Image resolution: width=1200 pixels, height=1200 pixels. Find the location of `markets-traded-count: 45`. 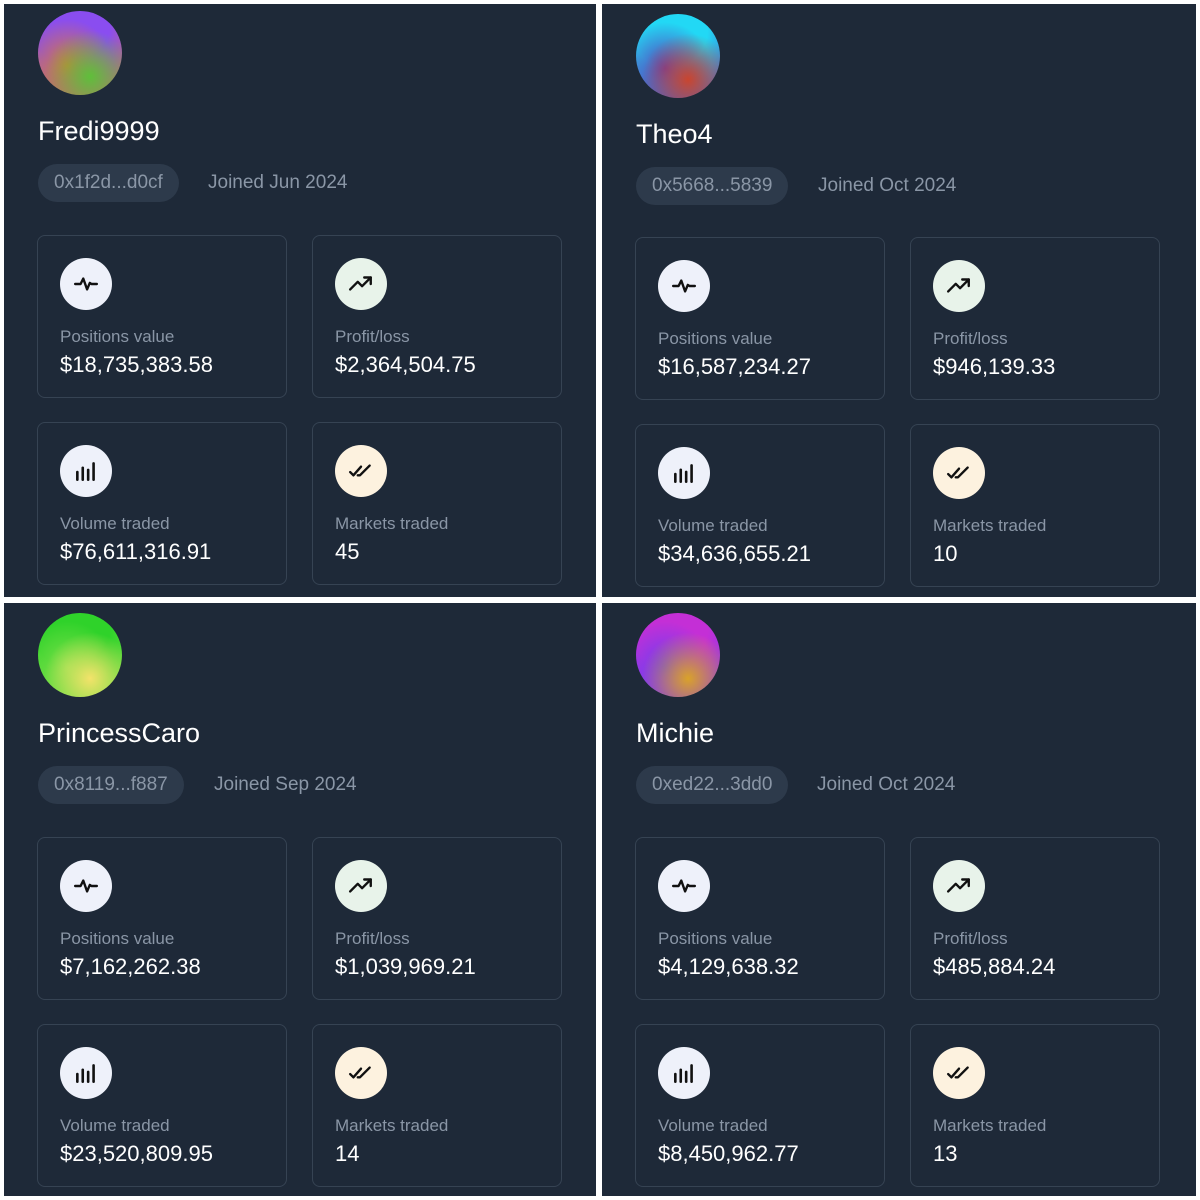

markets-traded-count: 45 is located at coordinates (347, 551).